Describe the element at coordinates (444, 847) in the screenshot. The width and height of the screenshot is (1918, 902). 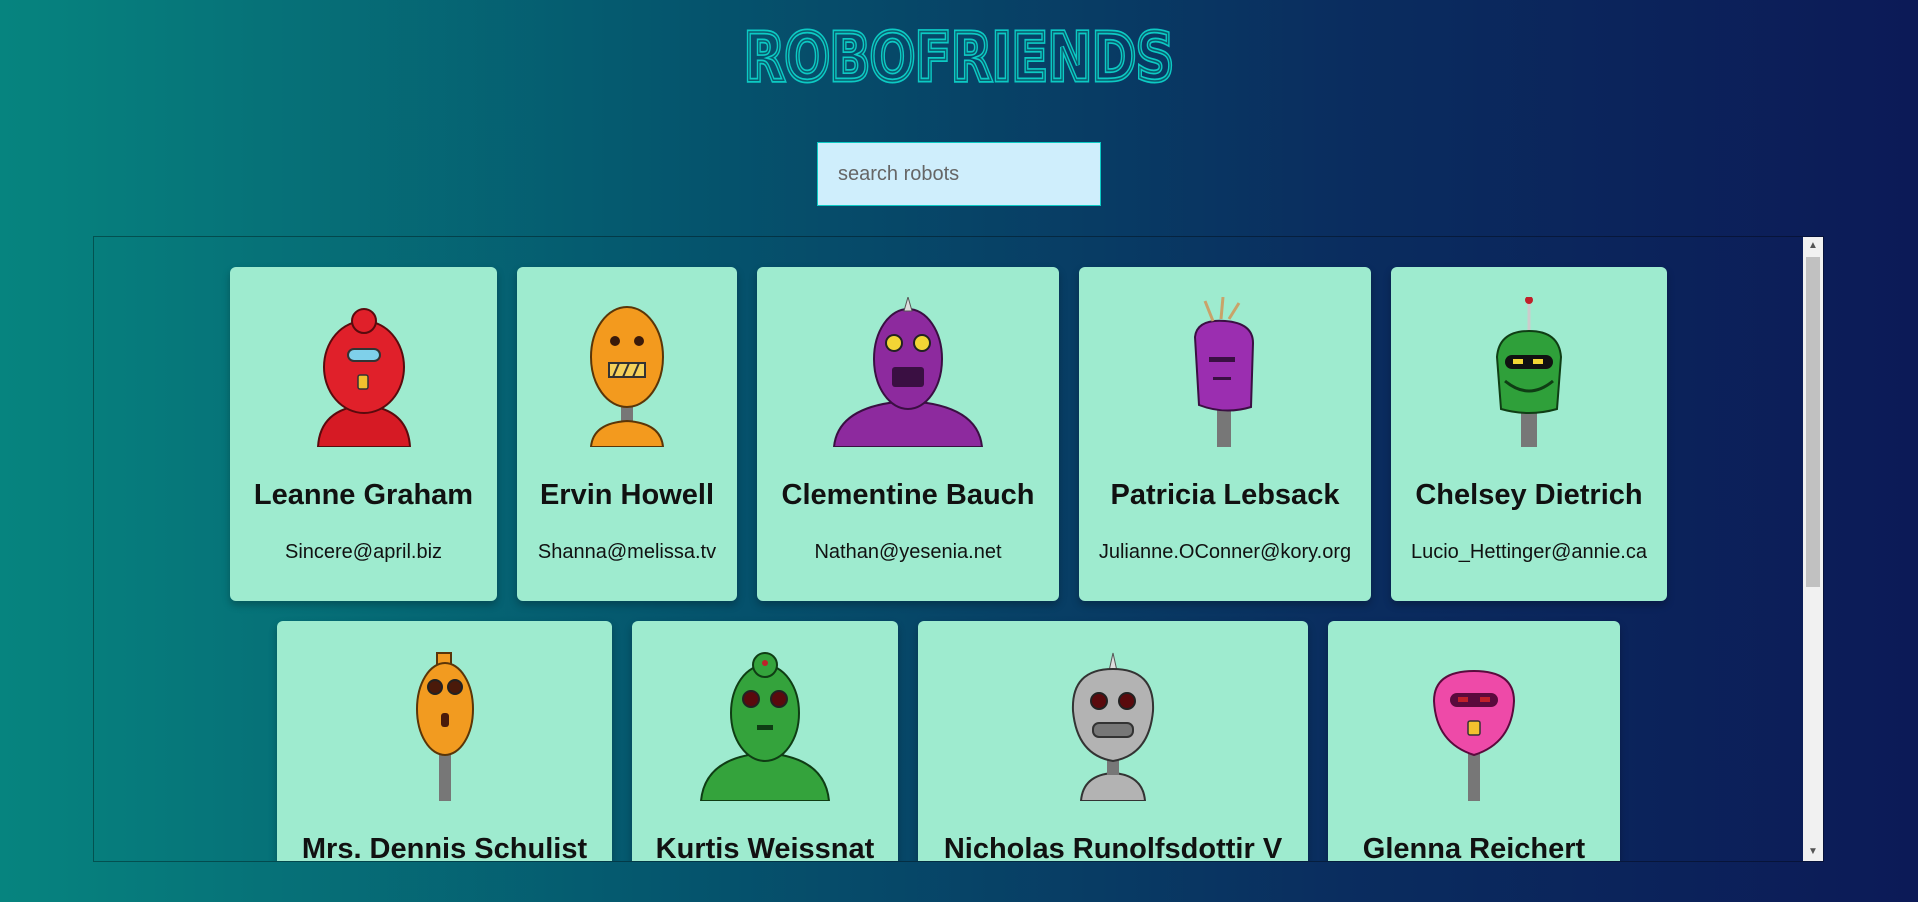
I see `robot-name: Mrs. Dennis Schulist` at that location.